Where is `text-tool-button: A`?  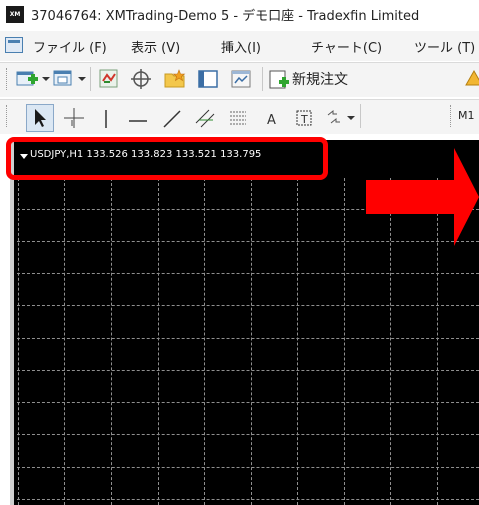
text-tool-button: A is located at coordinates (271, 118).